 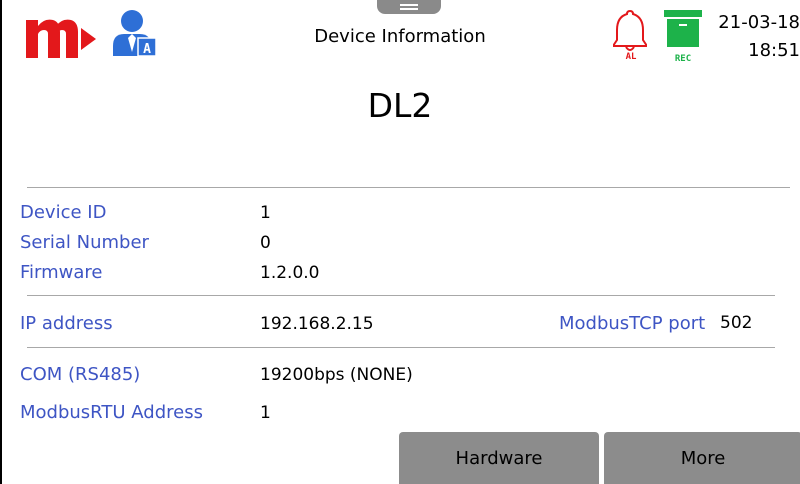 I want to click on com-value: 19200bps (NONE), so click(x=336, y=375).